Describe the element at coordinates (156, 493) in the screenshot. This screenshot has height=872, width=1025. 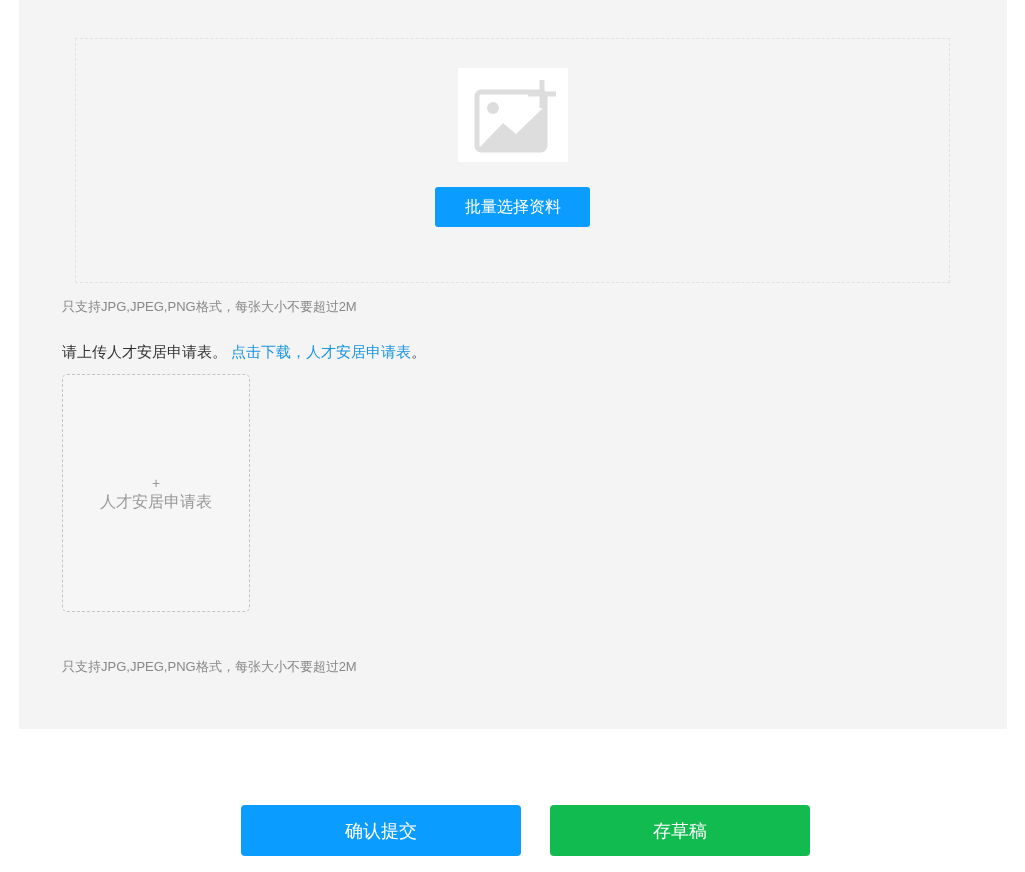
I see `upload-card: + 人才安居申请表` at that location.